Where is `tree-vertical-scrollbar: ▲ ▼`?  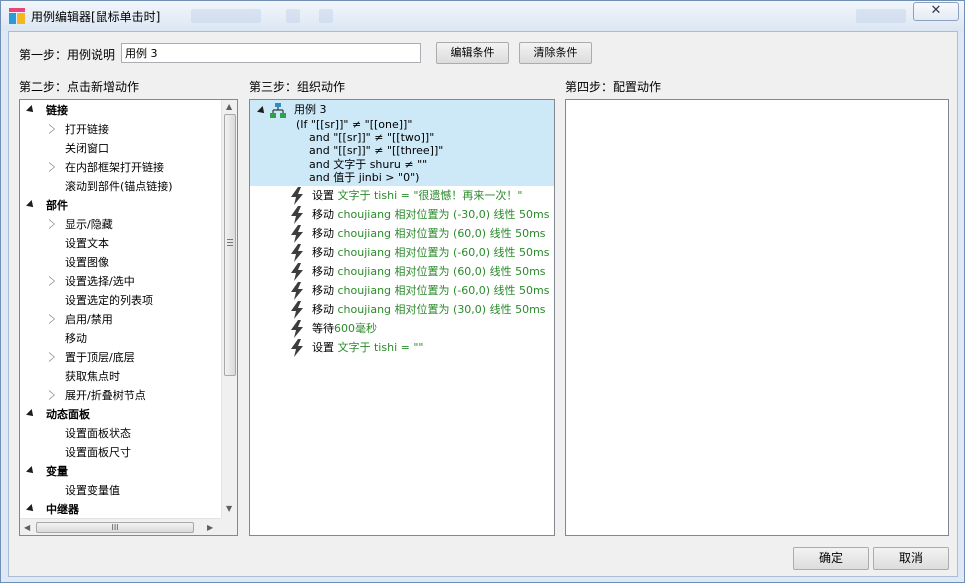
tree-vertical-scrollbar: ▲ ▼ is located at coordinates (229, 309).